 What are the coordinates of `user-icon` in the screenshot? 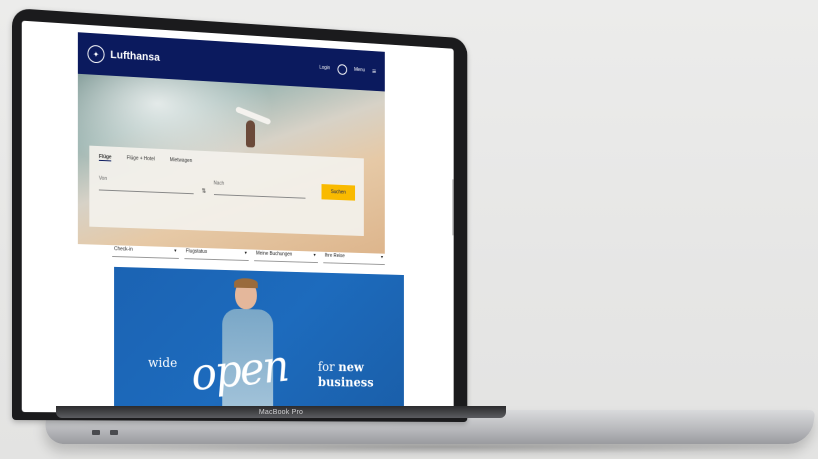 It's located at (342, 69).